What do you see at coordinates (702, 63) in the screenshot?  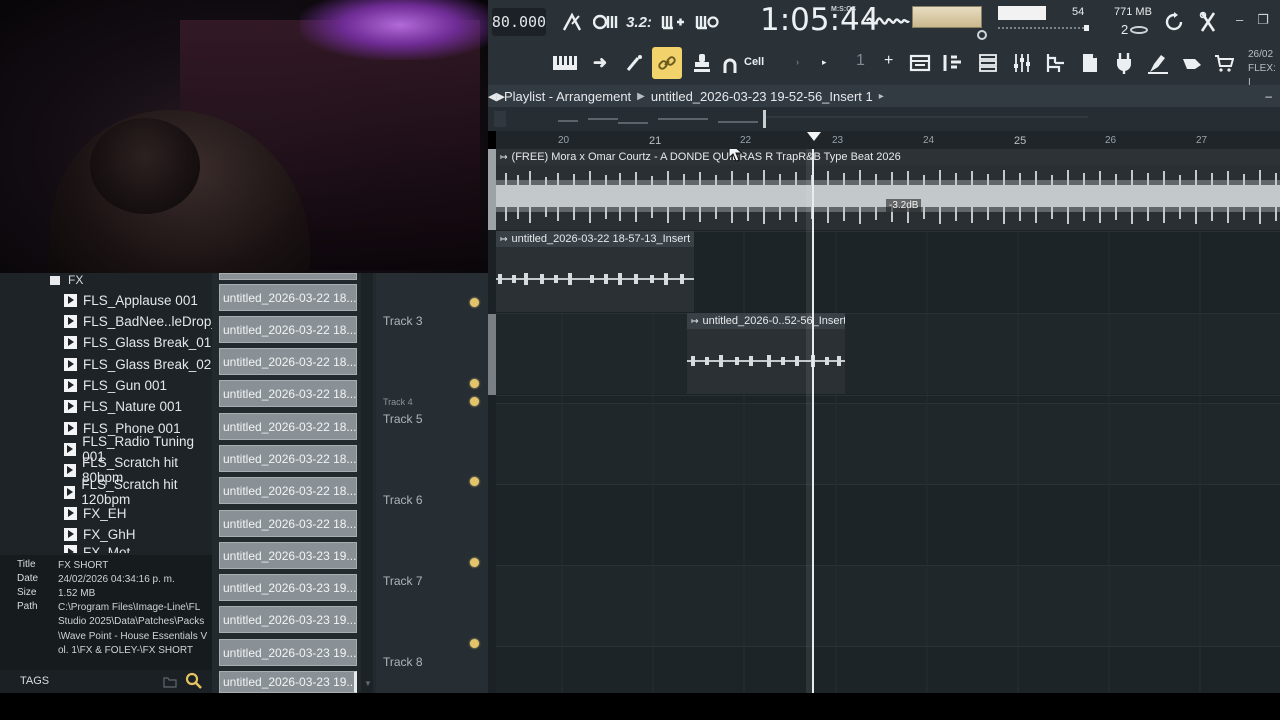 I see `stamp-icon` at bounding box center [702, 63].